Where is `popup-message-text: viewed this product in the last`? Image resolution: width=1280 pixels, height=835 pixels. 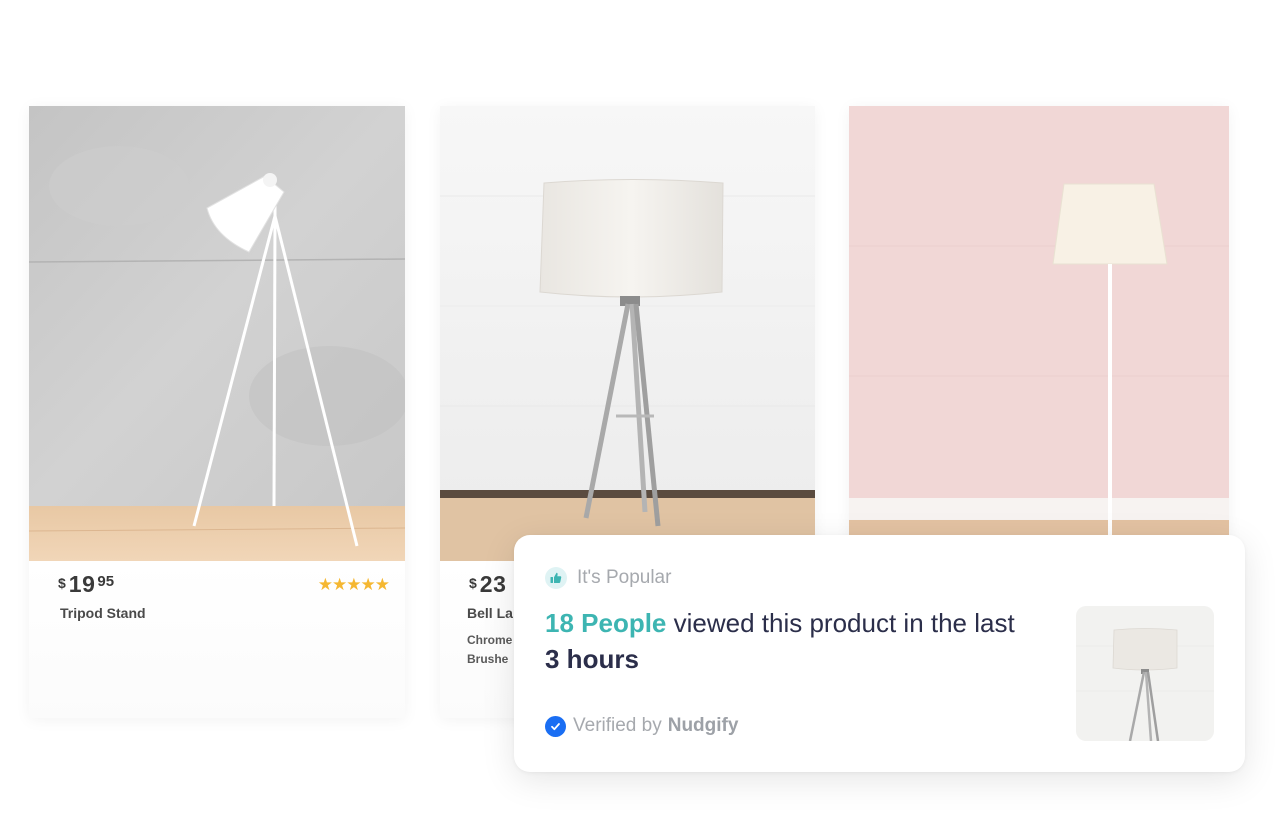
popup-message-text: viewed this product in the last is located at coordinates (840, 623).